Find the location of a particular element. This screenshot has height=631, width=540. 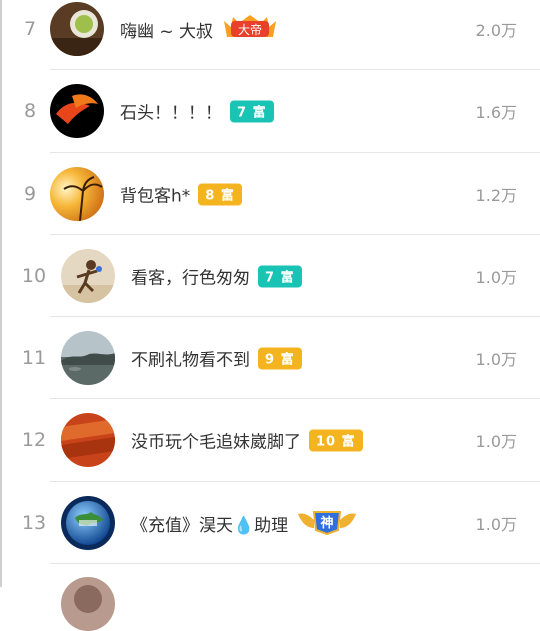

user-name: 石头！！！！ is located at coordinates (171, 113).